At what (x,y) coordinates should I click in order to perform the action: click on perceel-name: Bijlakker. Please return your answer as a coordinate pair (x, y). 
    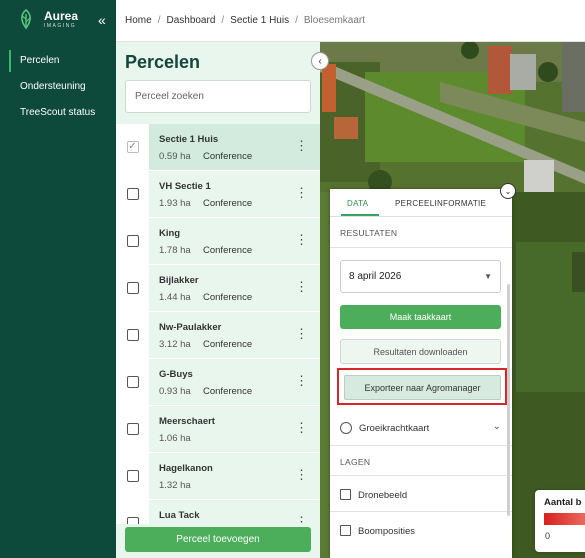
    Looking at the image, I should click on (179, 280).